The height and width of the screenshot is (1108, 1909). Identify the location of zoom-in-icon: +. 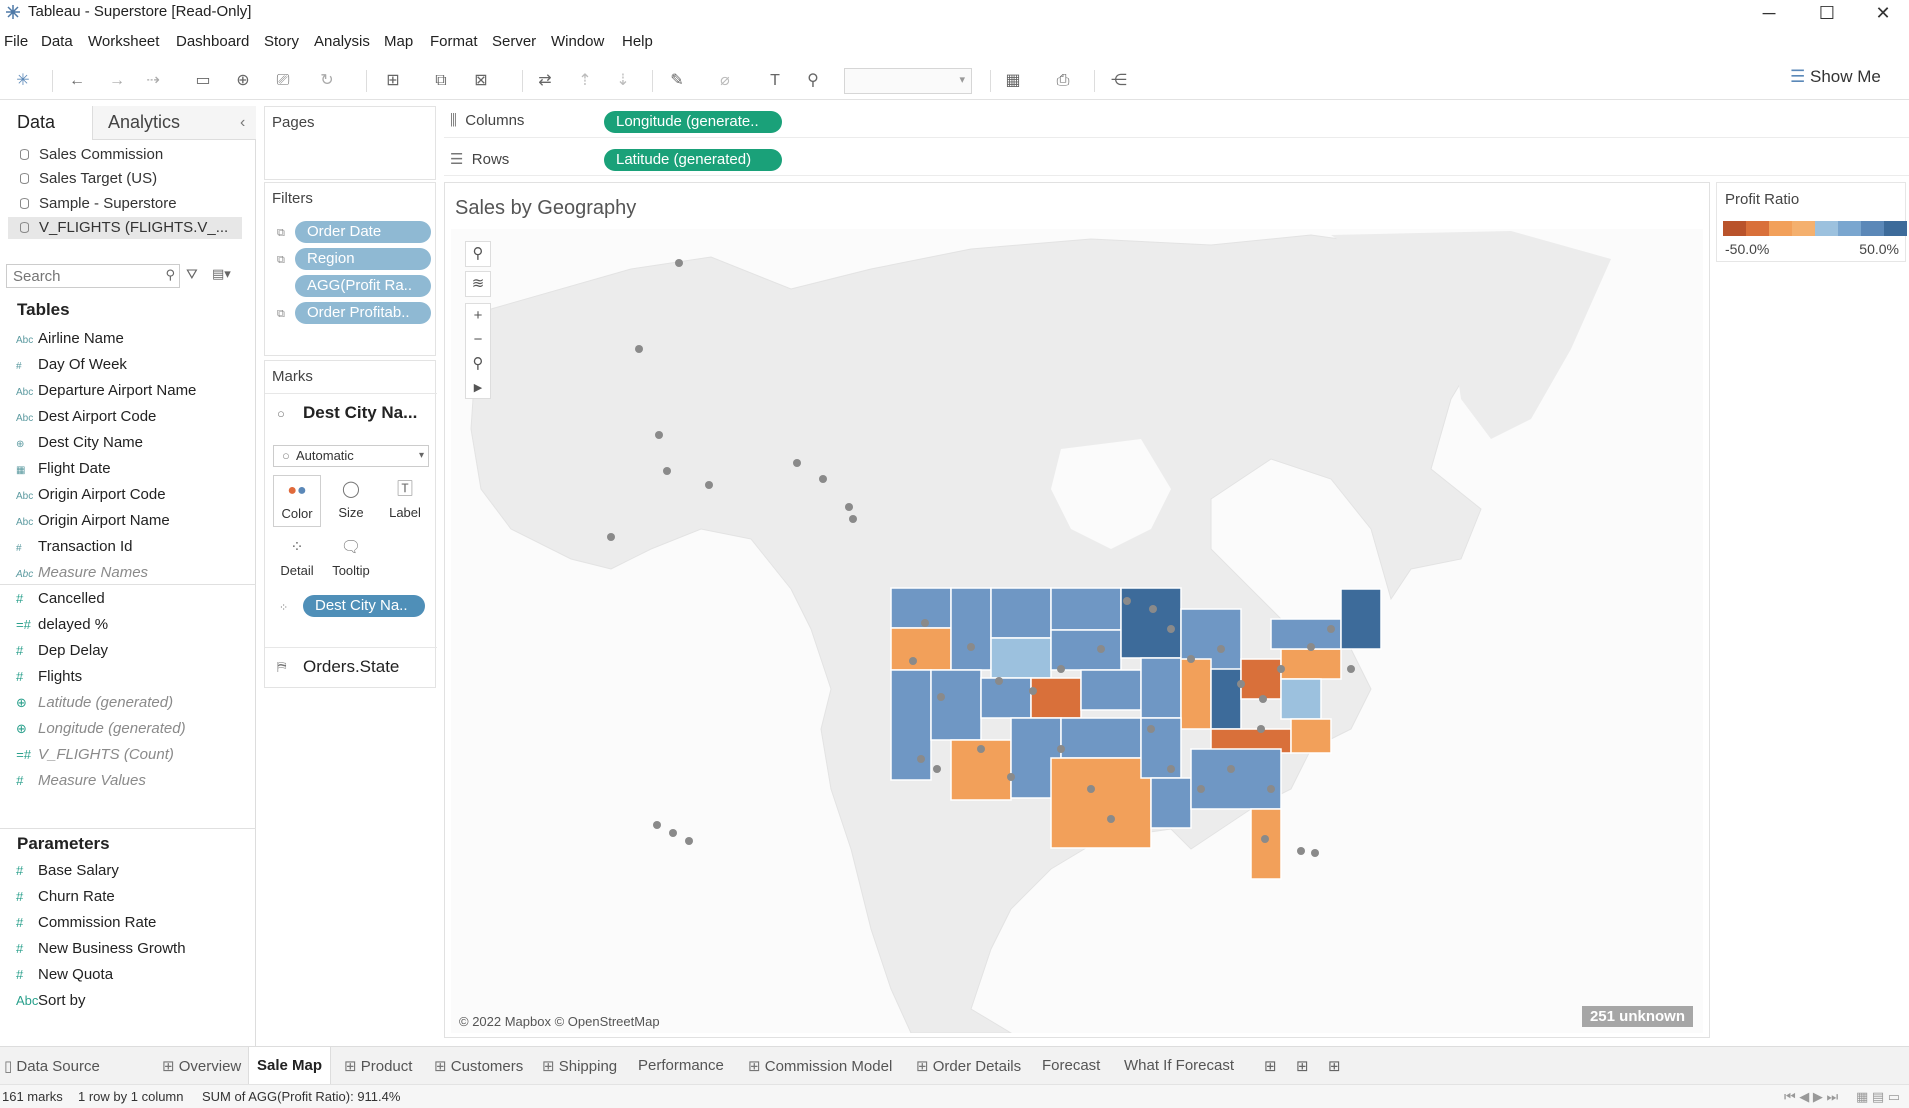
(478, 316).